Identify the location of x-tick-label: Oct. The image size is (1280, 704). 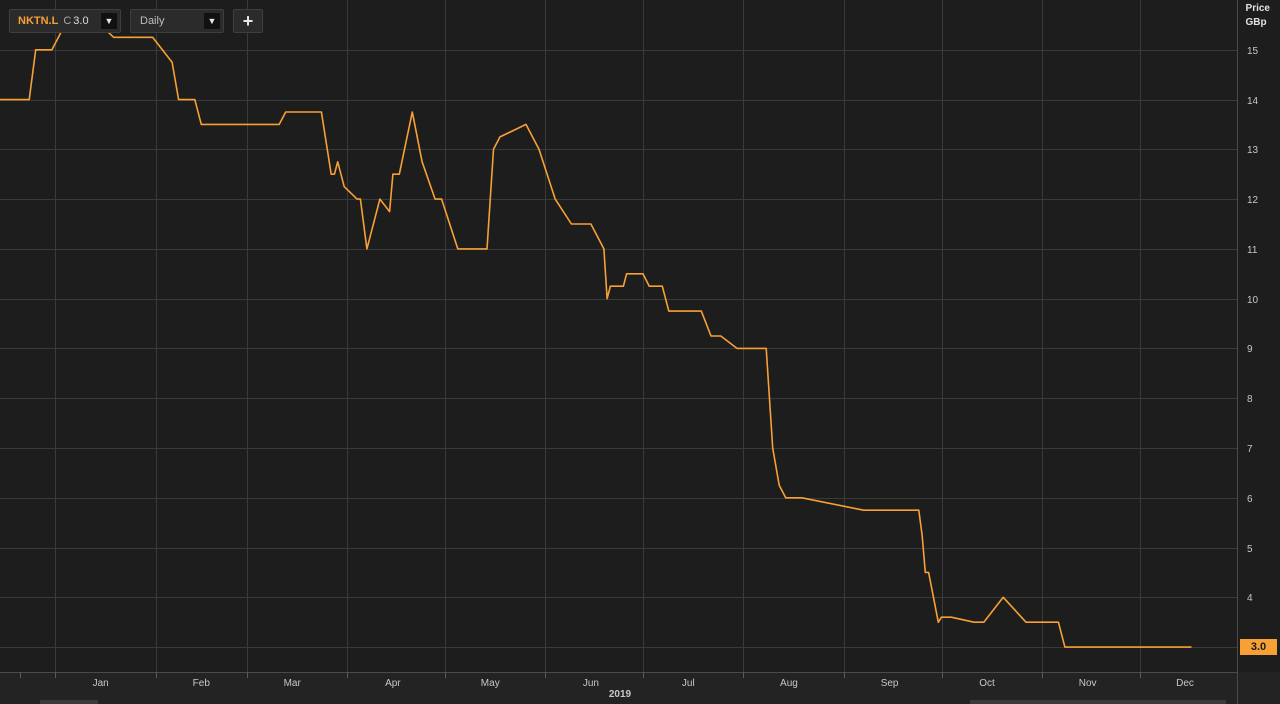
(987, 683).